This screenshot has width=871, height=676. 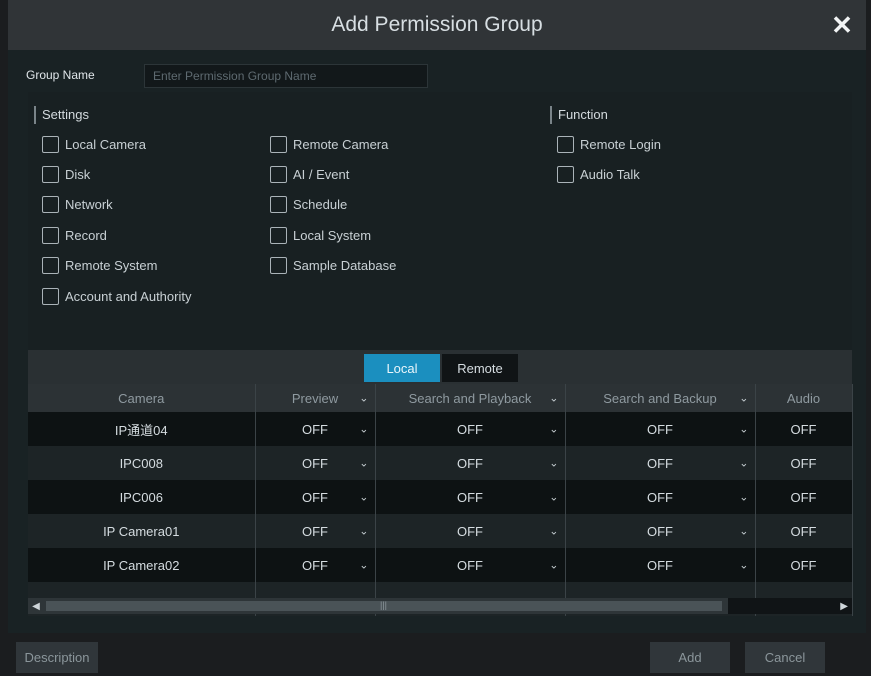 I want to click on group-name-input, so click(x=286, y=76).